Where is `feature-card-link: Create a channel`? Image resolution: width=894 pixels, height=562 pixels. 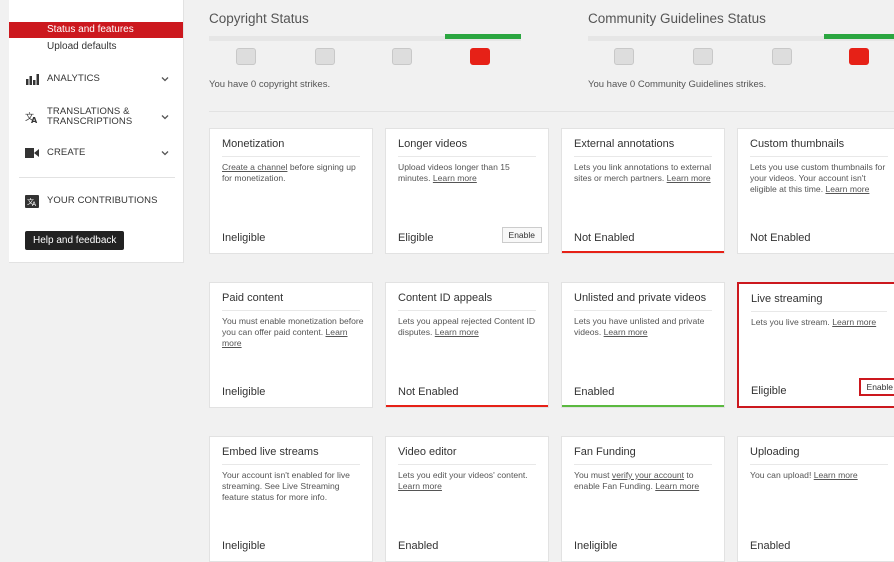
feature-card-link: Create a channel is located at coordinates (254, 167).